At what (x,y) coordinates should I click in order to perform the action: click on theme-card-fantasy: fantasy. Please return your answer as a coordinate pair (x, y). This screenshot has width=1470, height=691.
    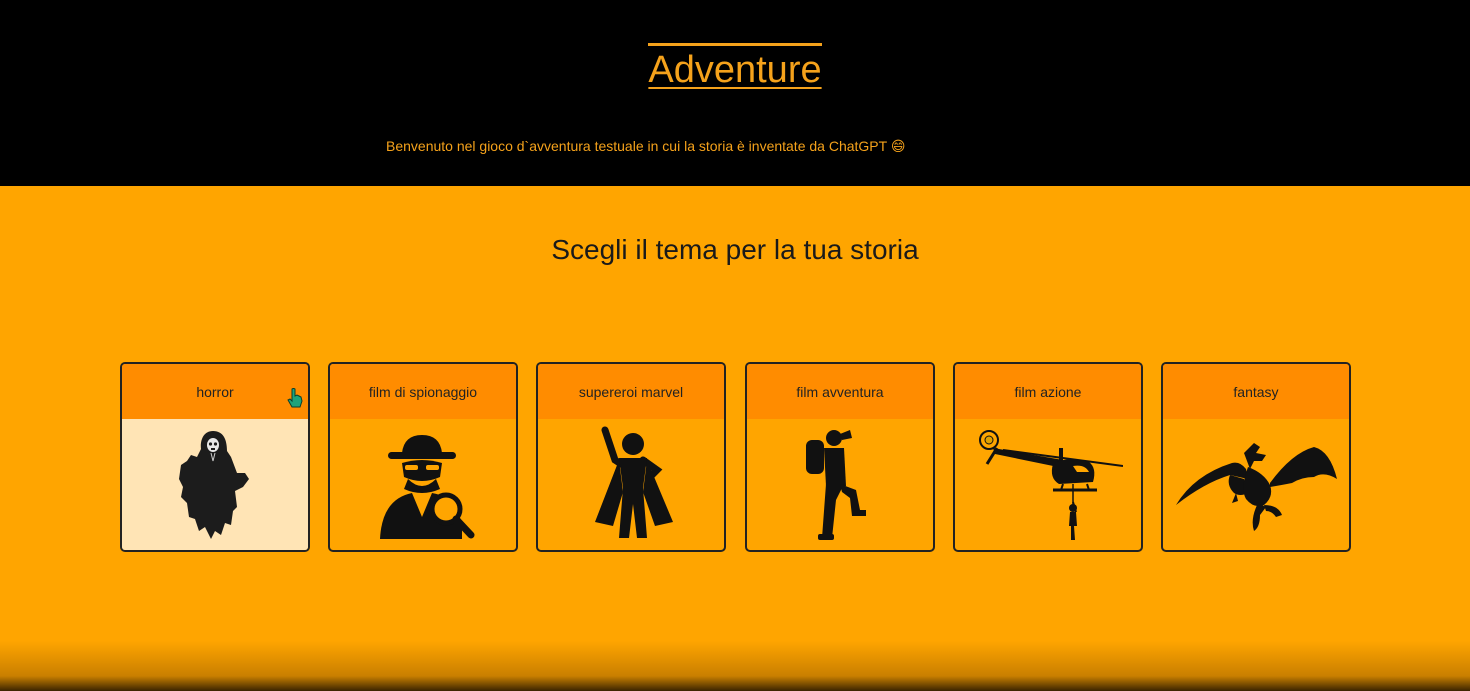
    Looking at the image, I should click on (1256, 457).